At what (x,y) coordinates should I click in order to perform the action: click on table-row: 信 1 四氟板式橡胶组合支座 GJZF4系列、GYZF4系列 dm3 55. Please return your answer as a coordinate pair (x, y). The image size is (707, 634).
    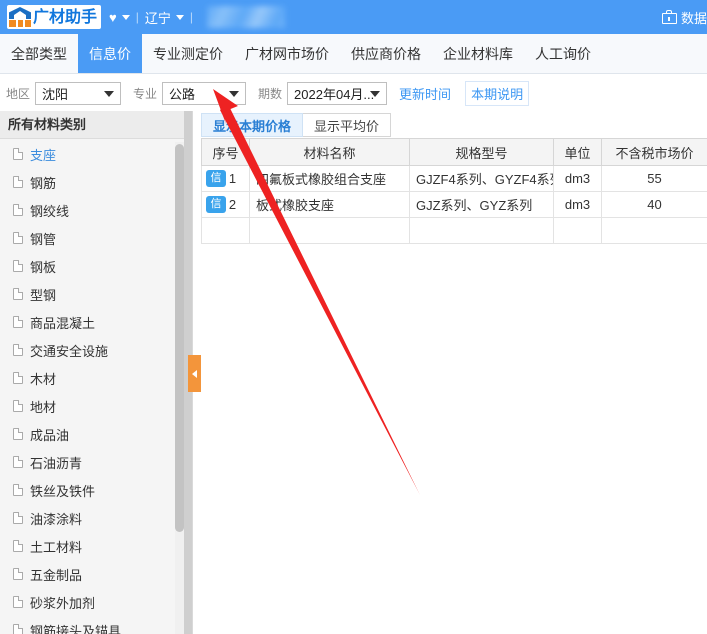
    Looking at the image, I should click on (454, 178).